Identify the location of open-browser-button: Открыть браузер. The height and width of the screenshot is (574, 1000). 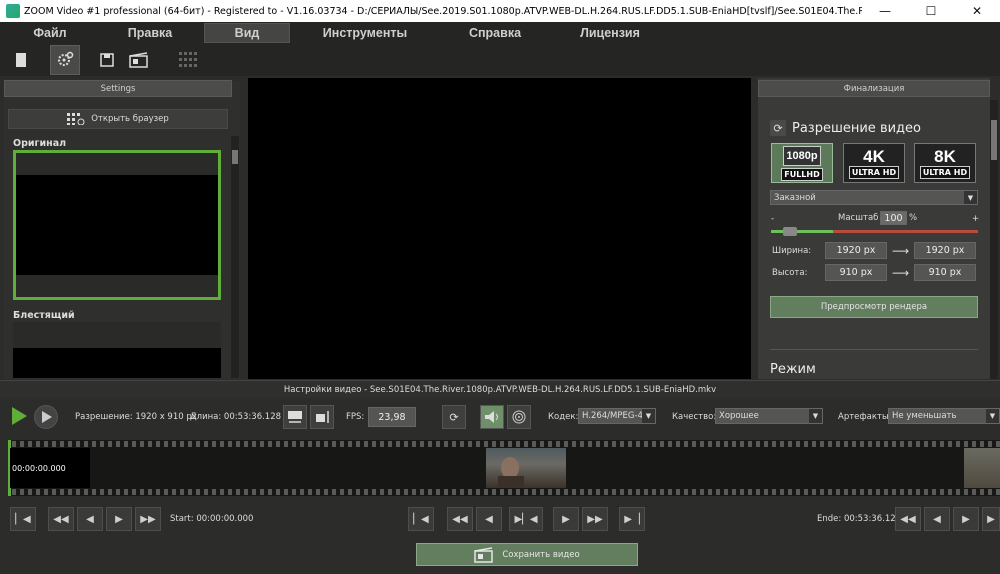
(118, 119).